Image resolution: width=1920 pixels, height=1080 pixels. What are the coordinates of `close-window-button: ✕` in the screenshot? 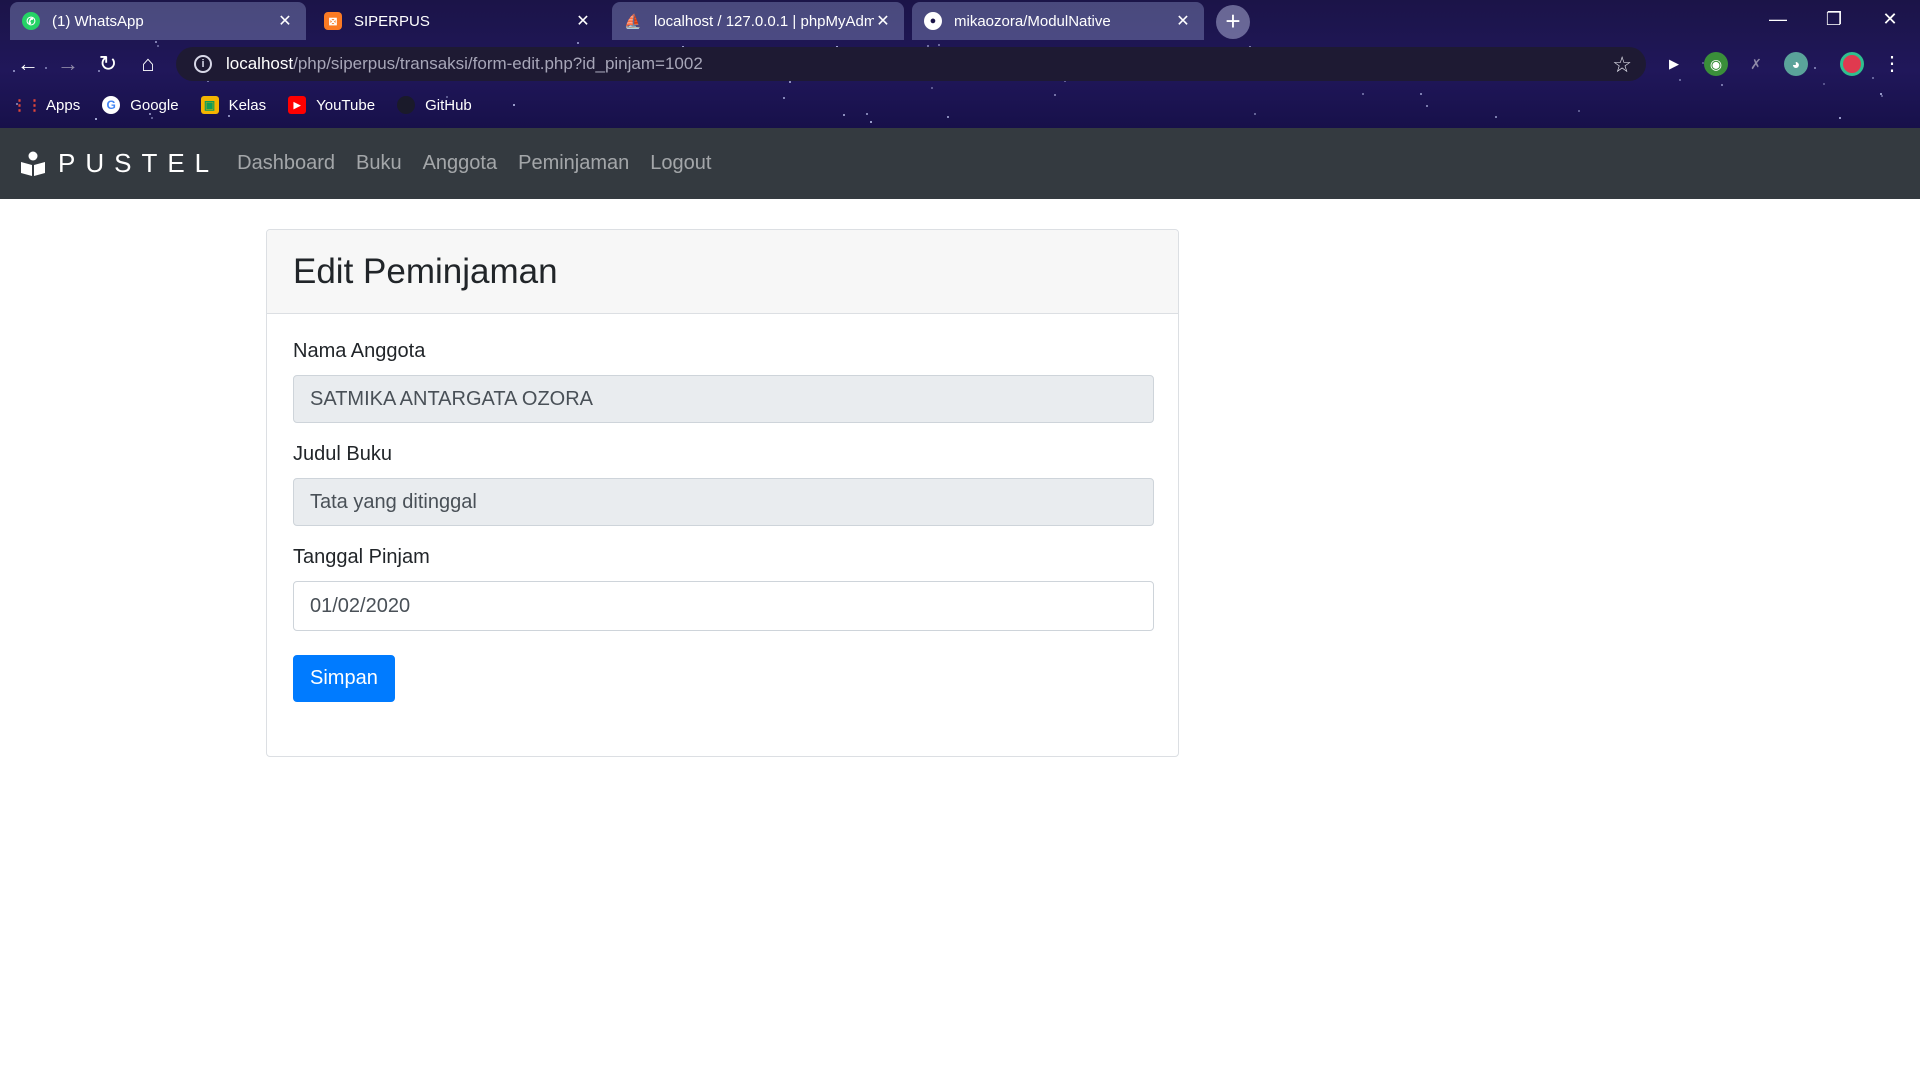 It's located at (1890, 19).